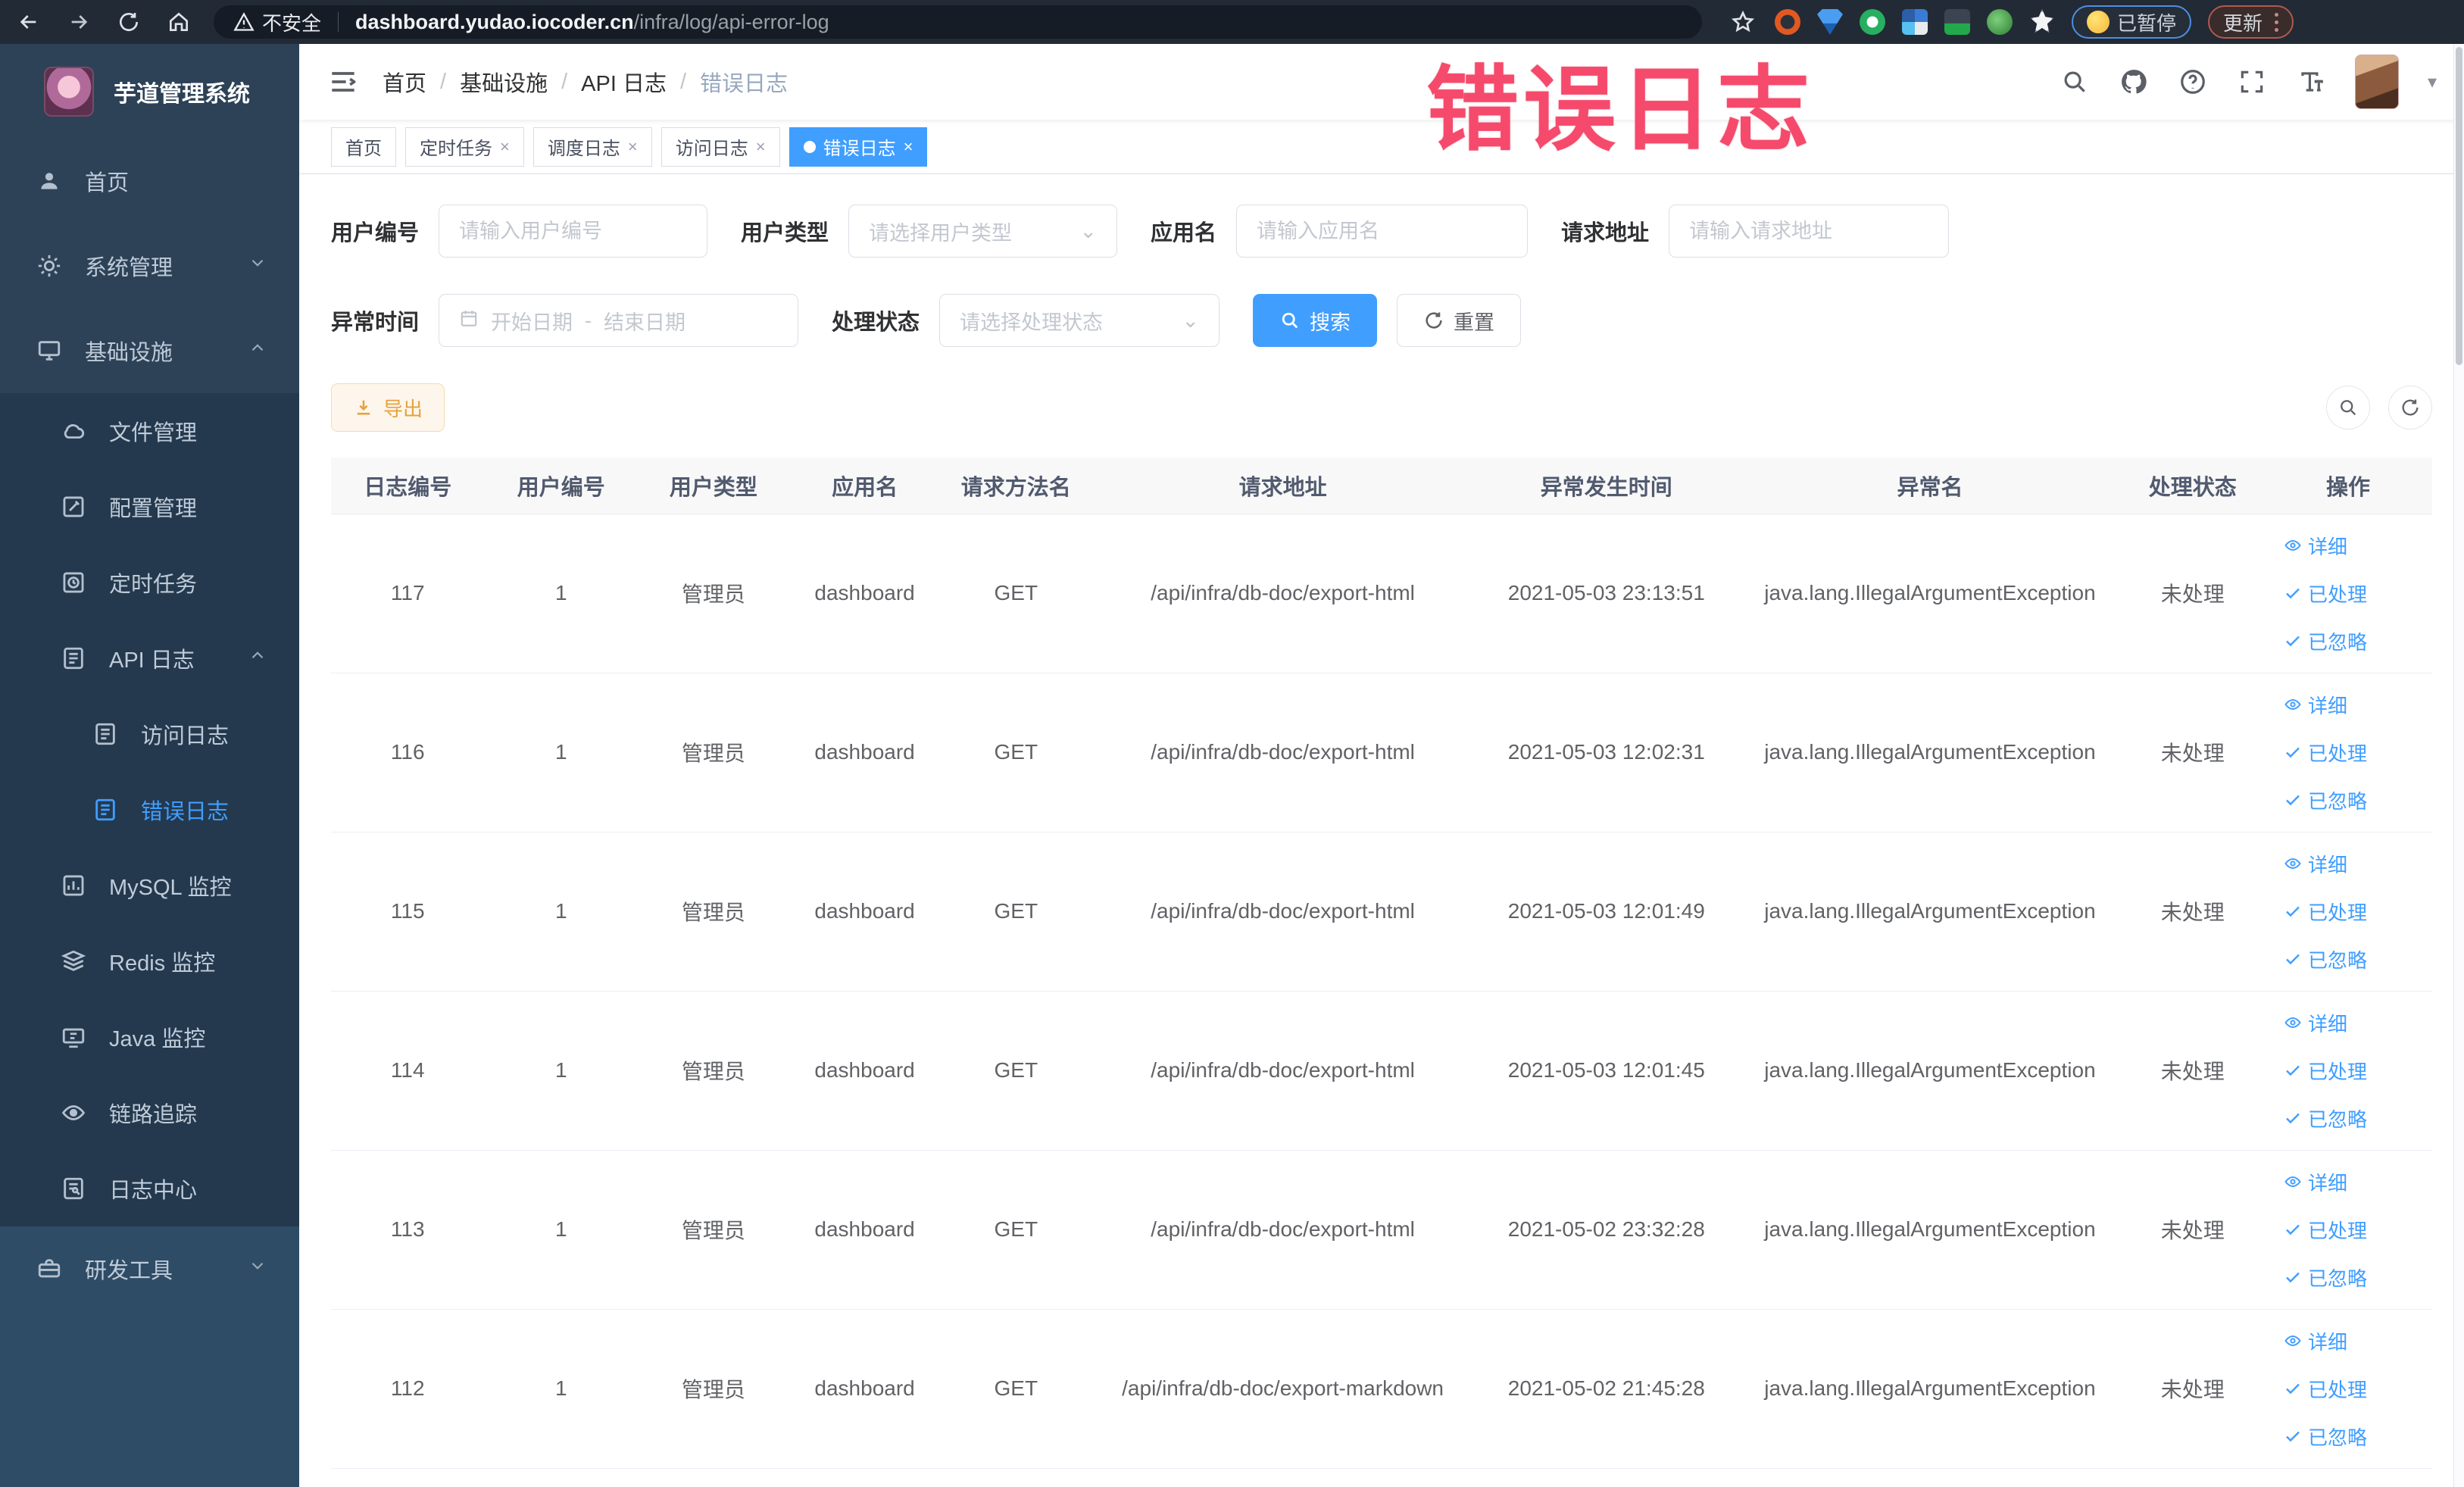 This screenshot has height=1487, width=2464. Describe the element at coordinates (149, 582) in the screenshot. I see `sidebar-item-scheduled-jobs: 定时任务` at that location.